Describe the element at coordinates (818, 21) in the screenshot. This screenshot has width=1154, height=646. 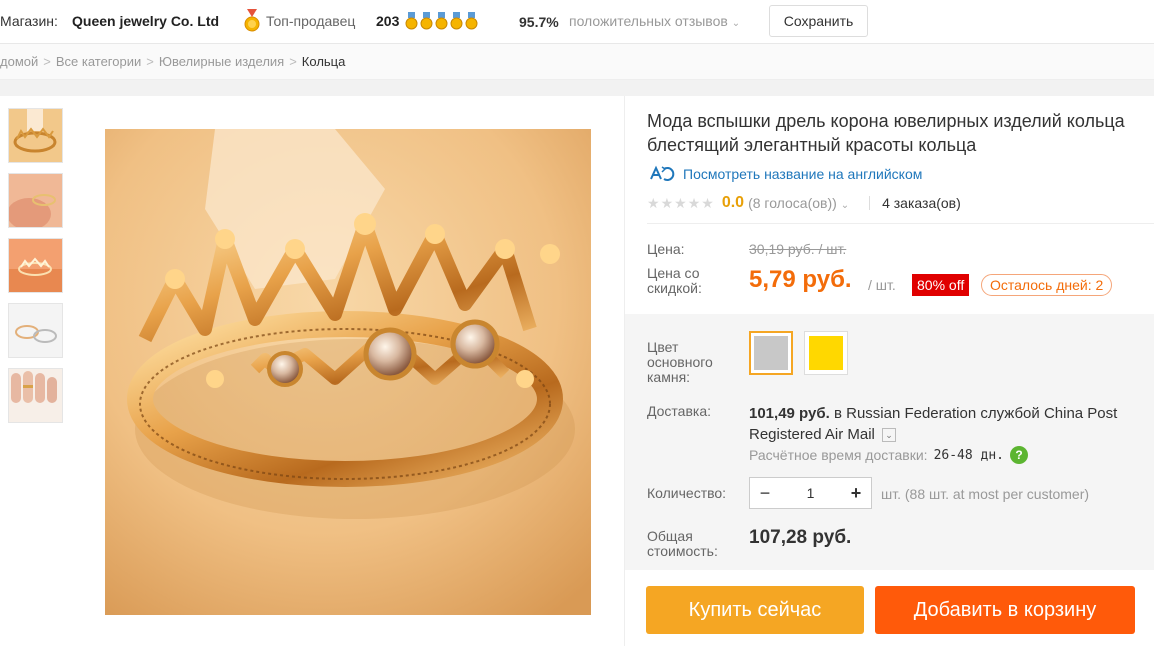
I see `save-store-button: Сохранить` at that location.